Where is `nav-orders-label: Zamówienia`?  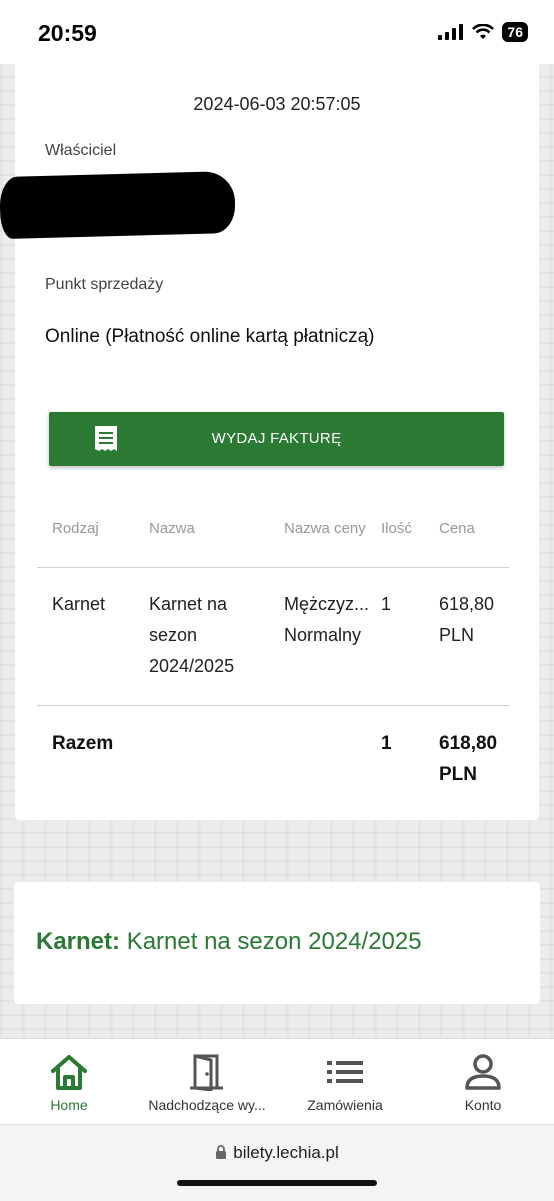
nav-orders-label: Zamówienia is located at coordinates (345, 1105).